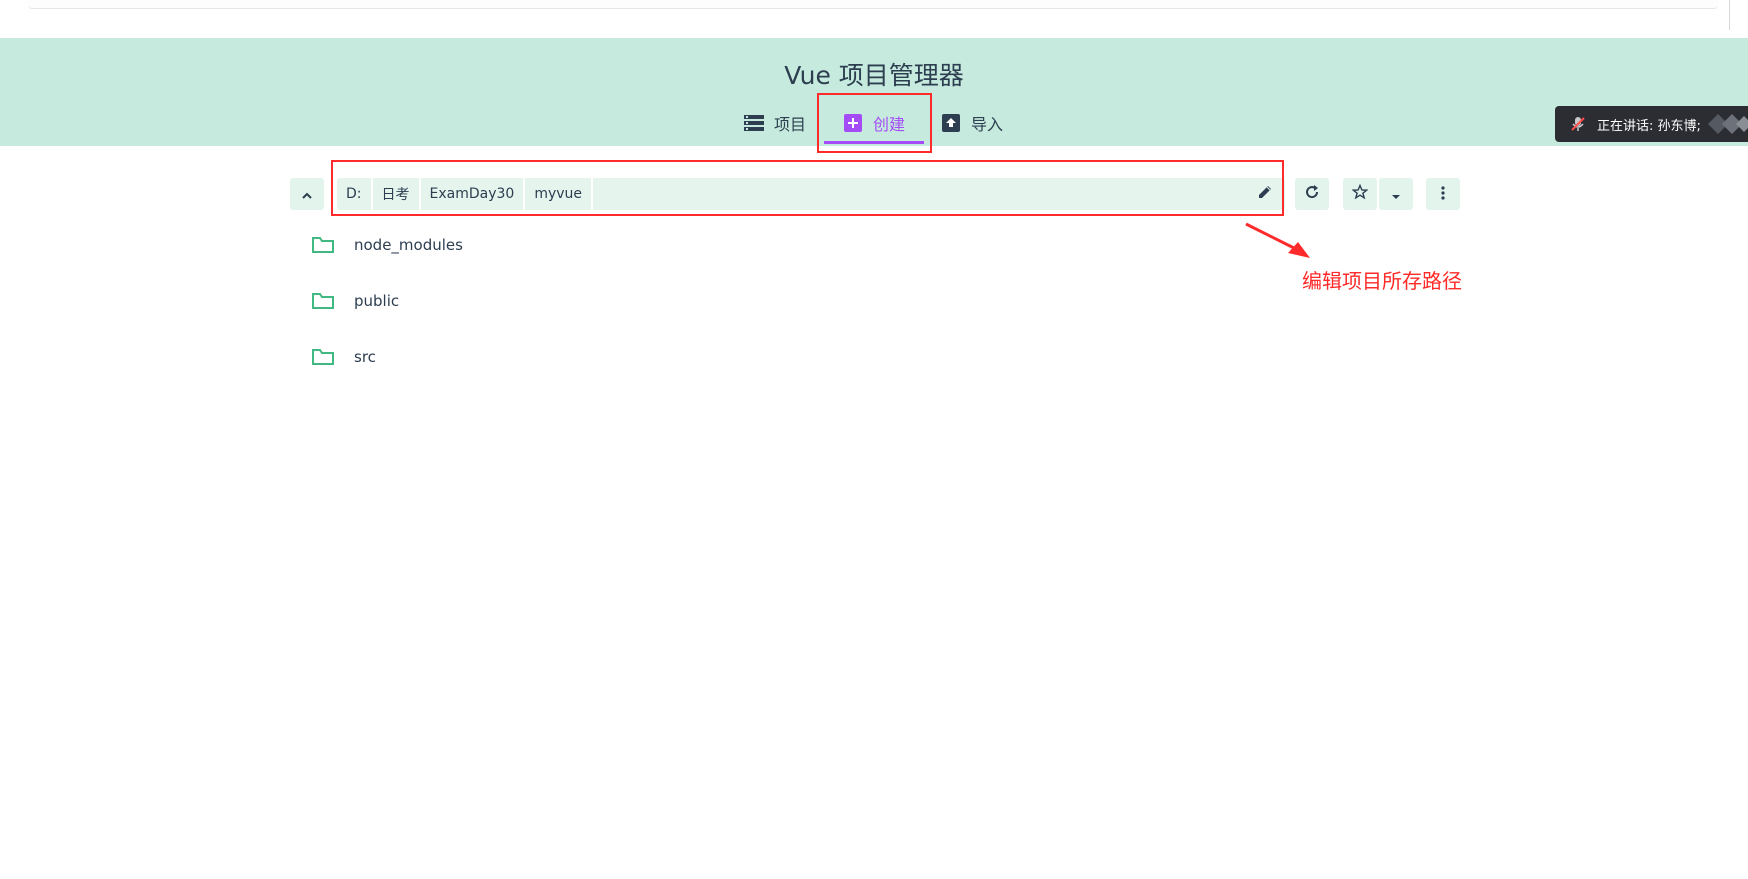  I want to click on browser-top-edge, so click(873, 4).